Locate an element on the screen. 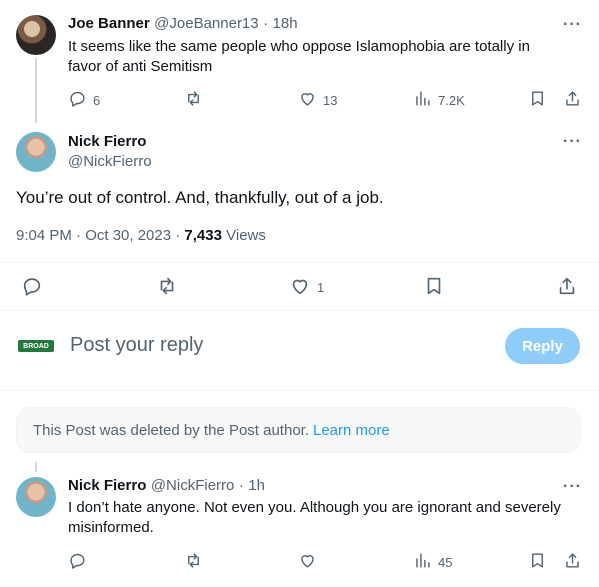  tweet3-like-button is located at coordinates (307, 562).